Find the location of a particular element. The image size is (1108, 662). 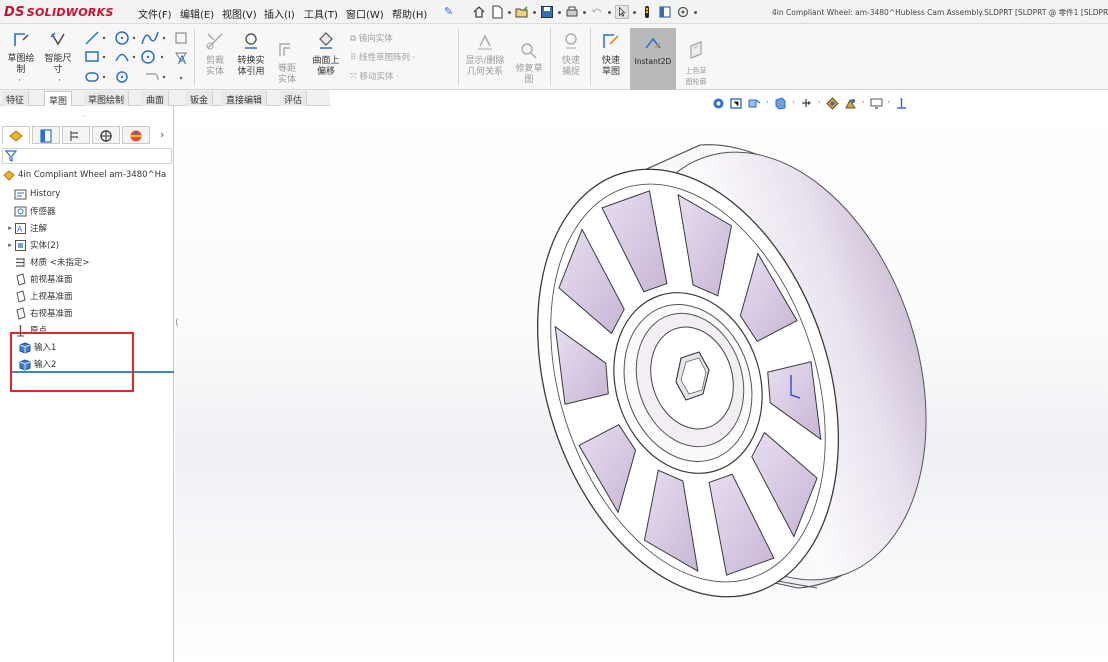

move-label: 移动实体 is located at coordinates (376, 77).